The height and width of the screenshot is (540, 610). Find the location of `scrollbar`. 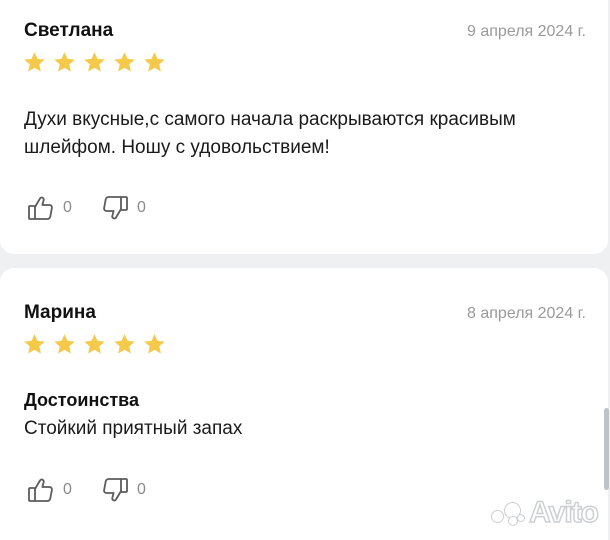

scrollbar is located at coordinates (606, 449).